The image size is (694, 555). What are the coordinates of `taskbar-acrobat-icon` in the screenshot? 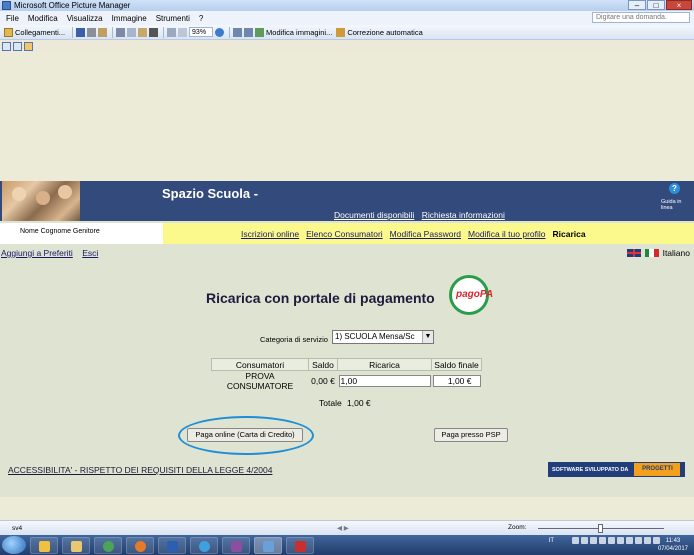 It's located at (300, 545).